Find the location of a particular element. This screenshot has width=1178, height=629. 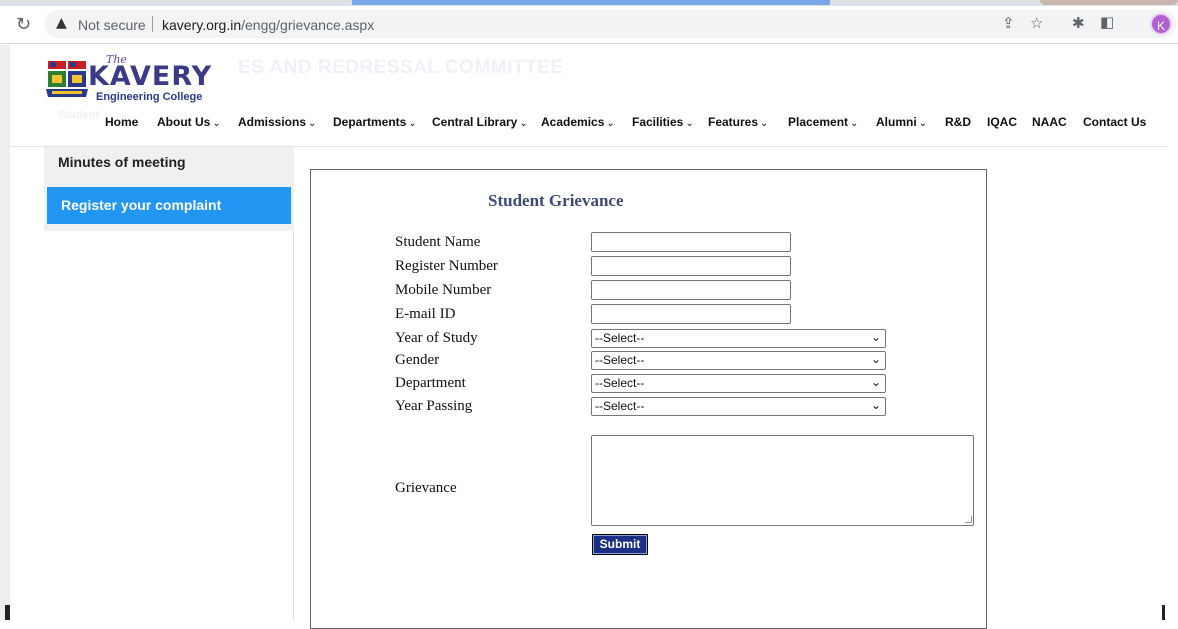

nav-features: Features ⌄ is located at coordinates (738, 122).